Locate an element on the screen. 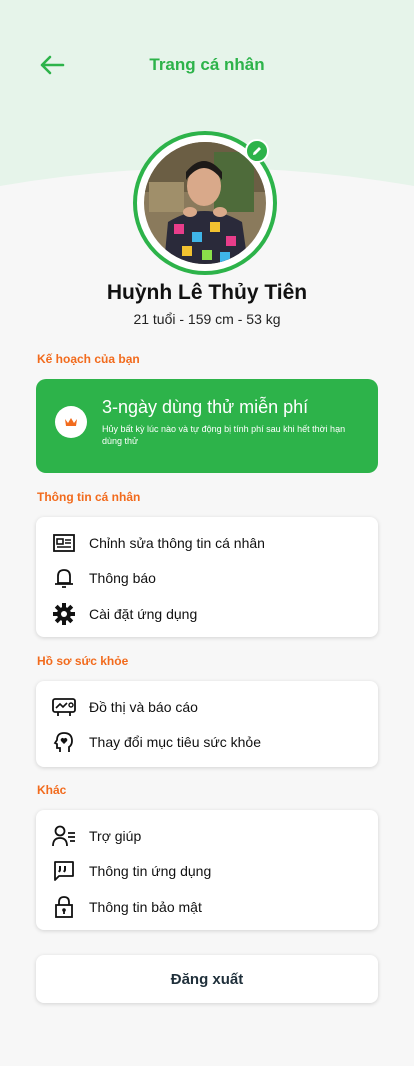 Image resolution: width=414 pixels, height=1066 pixels. quote-icon is located at coordinates (64, 871).